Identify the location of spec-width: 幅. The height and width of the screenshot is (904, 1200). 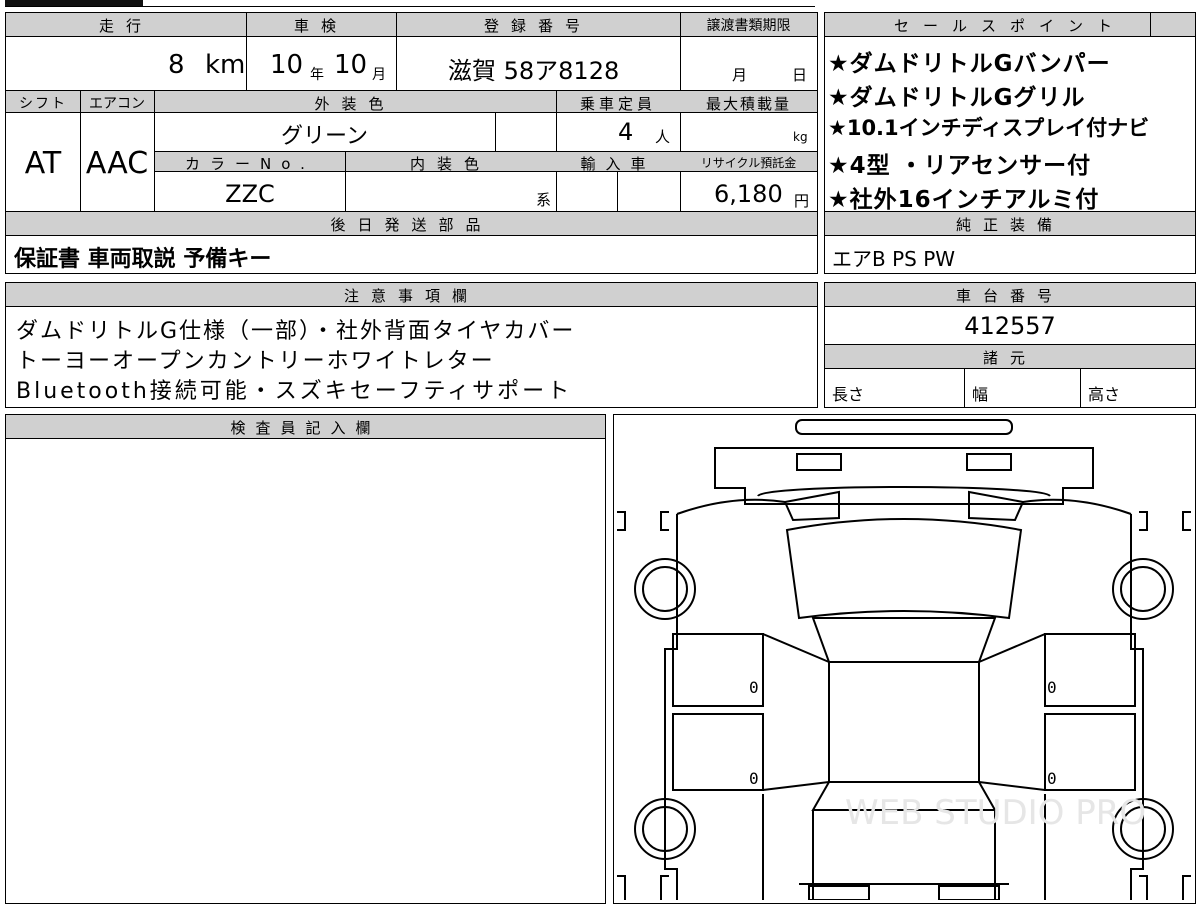
(980, 394).